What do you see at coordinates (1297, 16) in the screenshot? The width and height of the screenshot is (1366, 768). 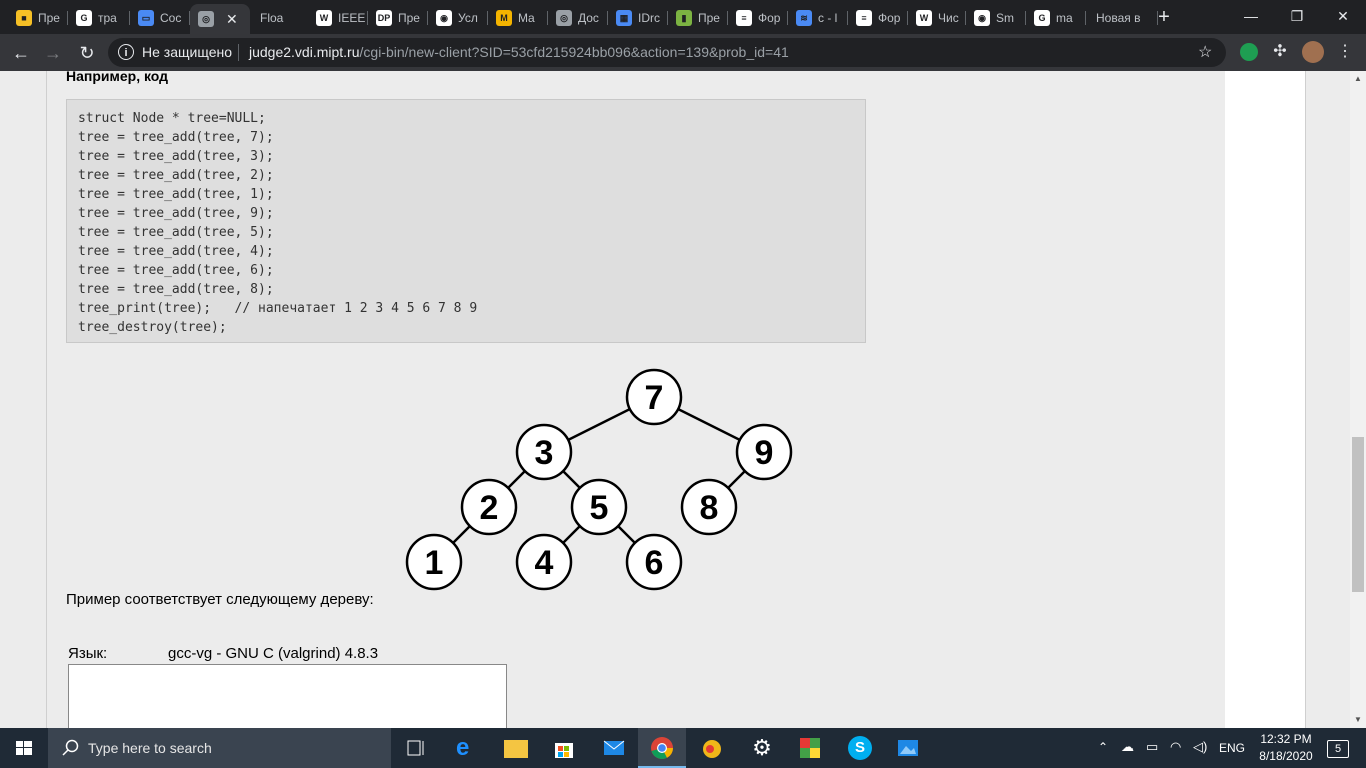 I see `maximize-button: ❐` at bounding box center [1297, 16].